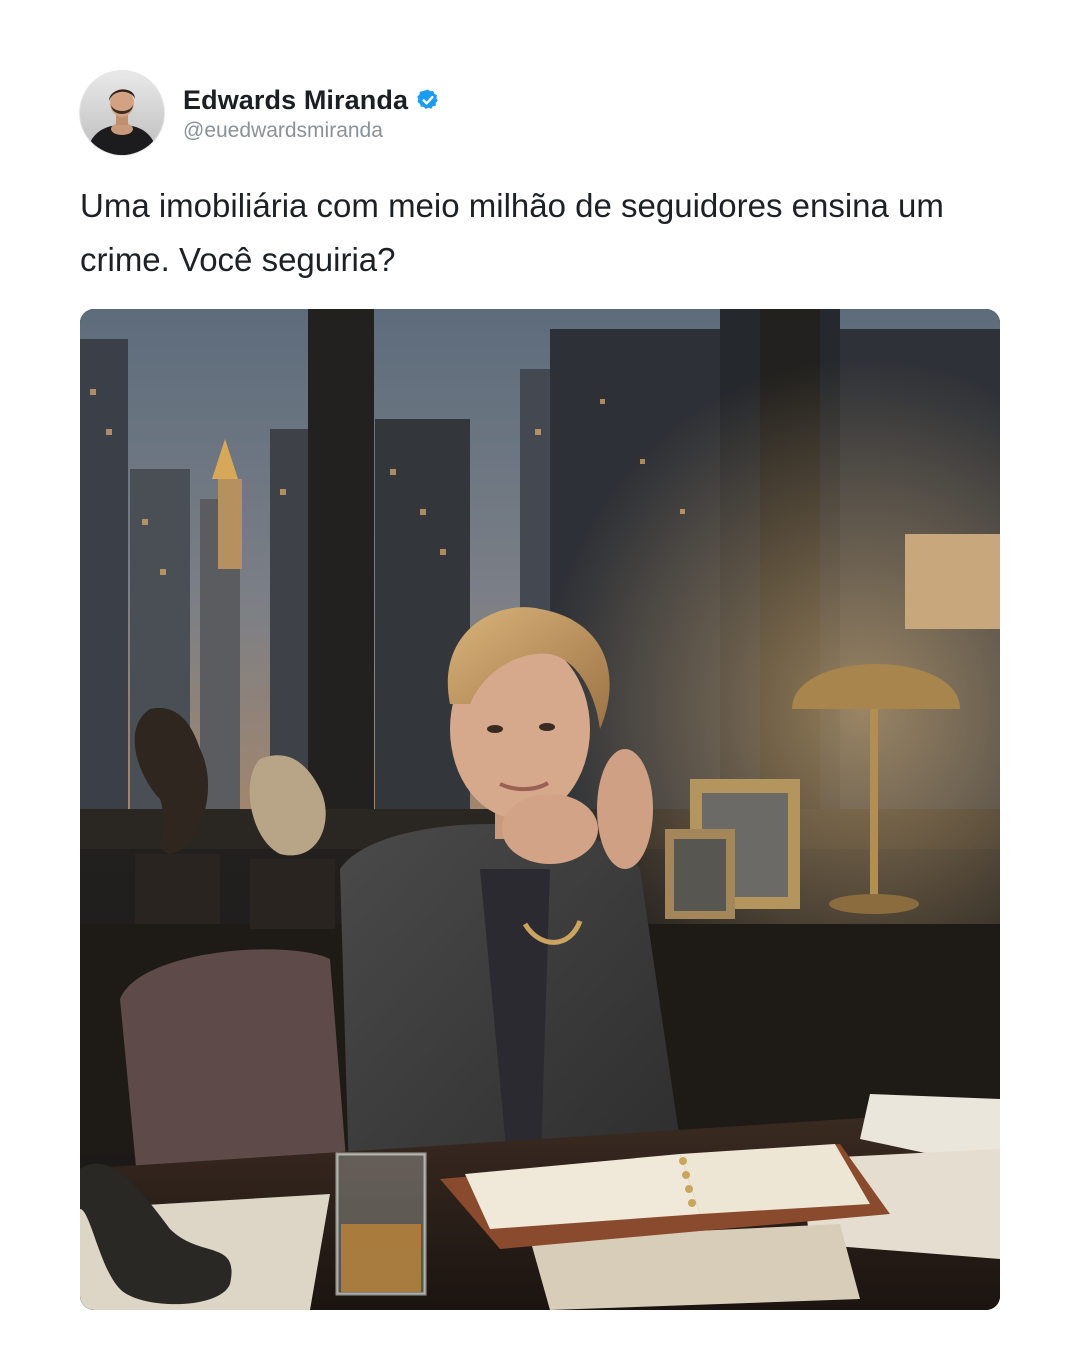  What do you see at coordinates (428, 100) in the screenshot?
I see `verified-badge-icon` at bounding box center [428, 100].